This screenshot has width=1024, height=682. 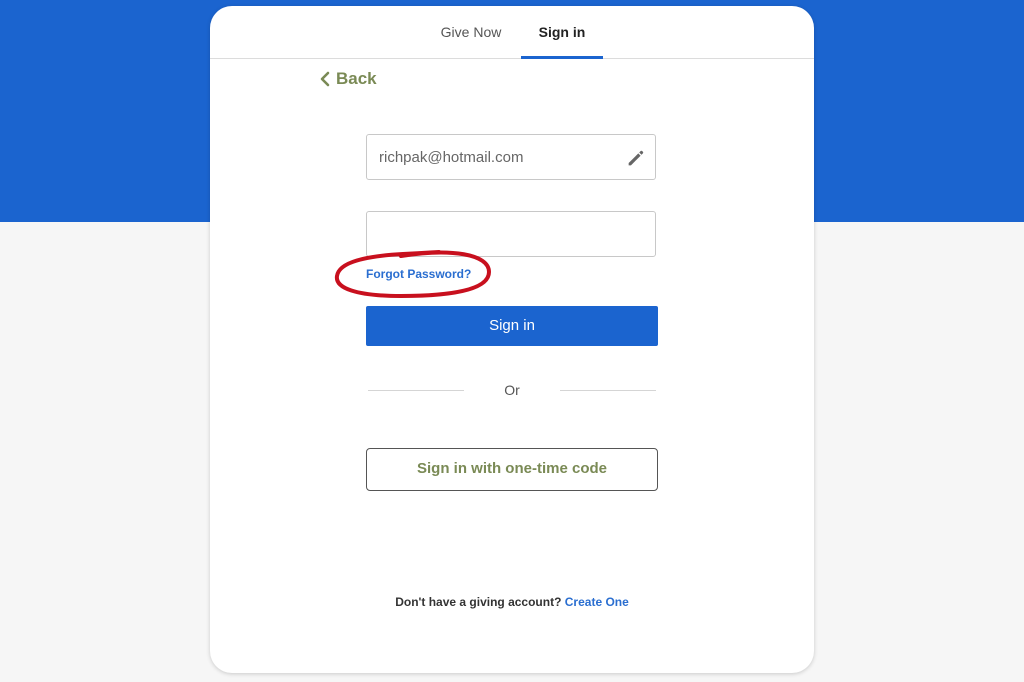 What do you see at coordinates (416, 390) in the screenshot?
I see `divider-line-left` at bounding box center [416, 390].